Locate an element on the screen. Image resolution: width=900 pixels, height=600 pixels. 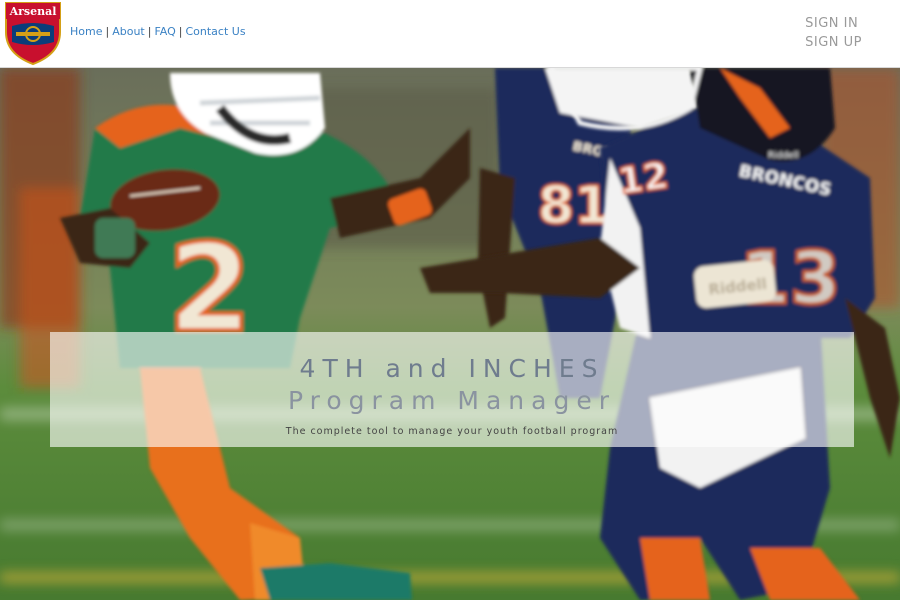
crest-icon: Arsenal is located at coordinates (33, 34).